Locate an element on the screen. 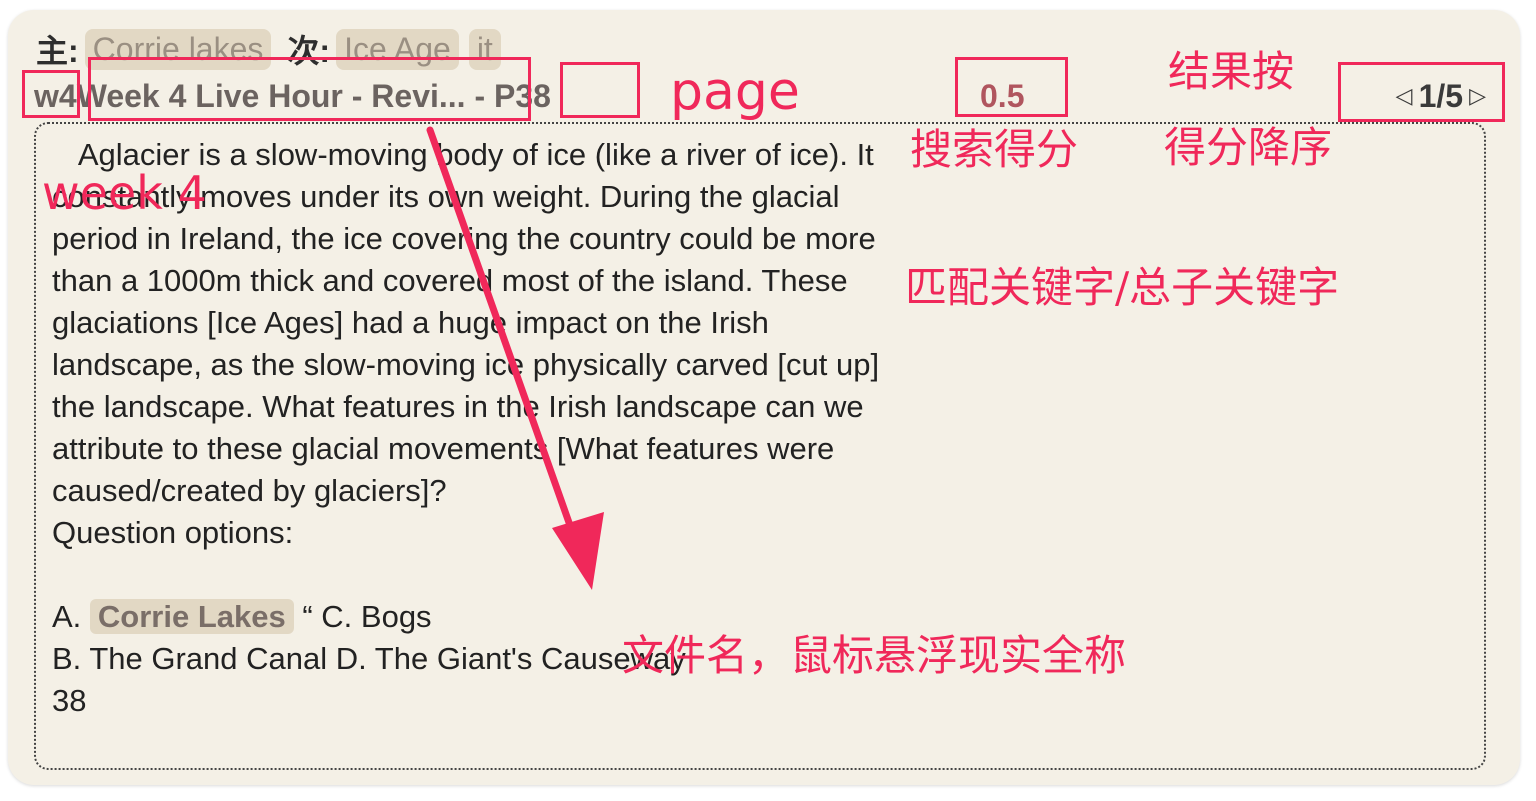 The image size is (1536, 801). arrow-head is located at coordinates (578, 551).